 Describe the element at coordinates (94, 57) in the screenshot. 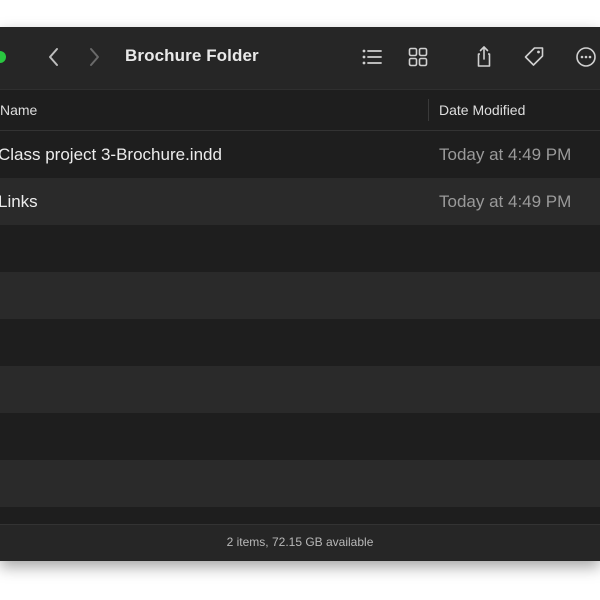

I see `forward-chevron-icon` at that location.